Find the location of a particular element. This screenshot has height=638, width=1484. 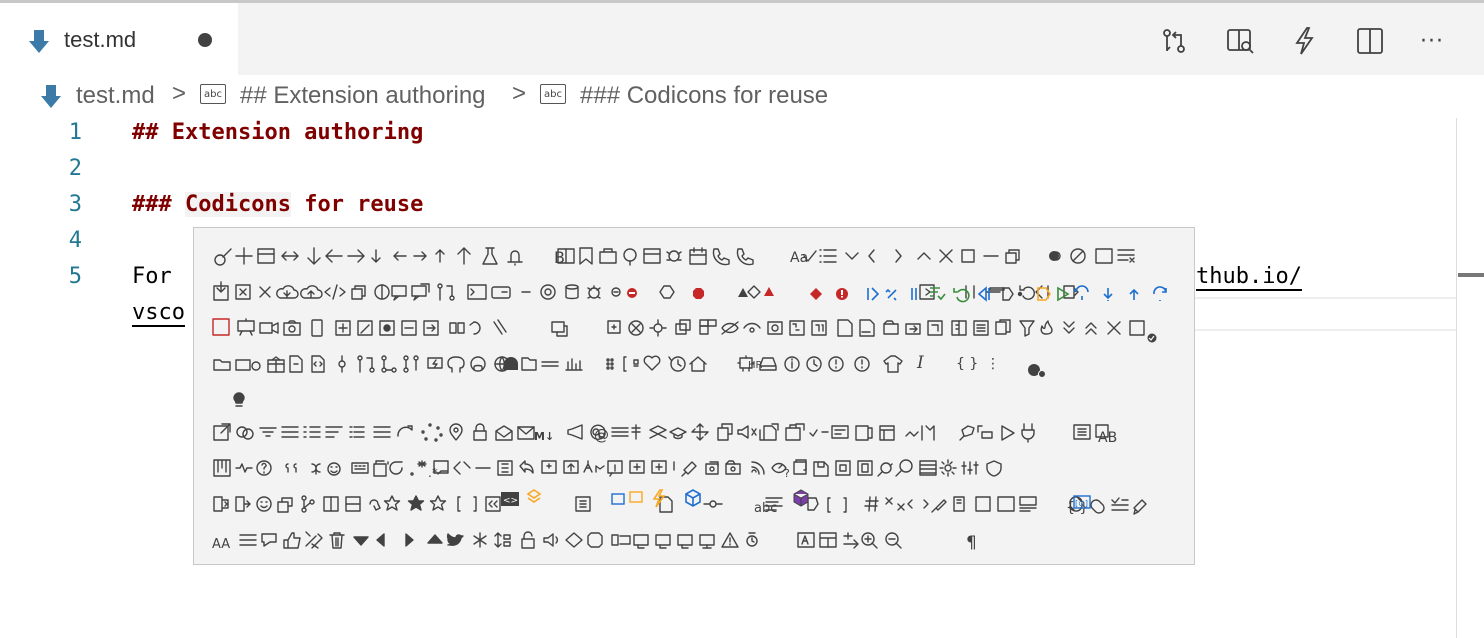

line-number: 2 is located at coordinates (75, 168).